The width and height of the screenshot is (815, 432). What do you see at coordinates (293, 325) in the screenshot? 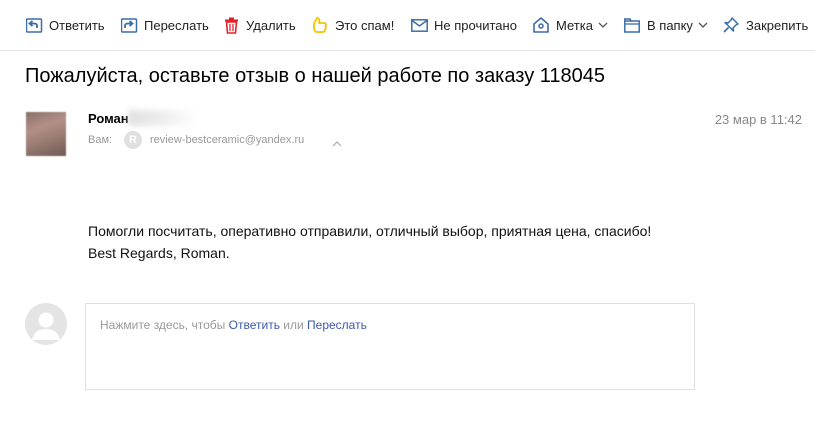
I see `reply-or-text: или` at bounding box center [293, 325].